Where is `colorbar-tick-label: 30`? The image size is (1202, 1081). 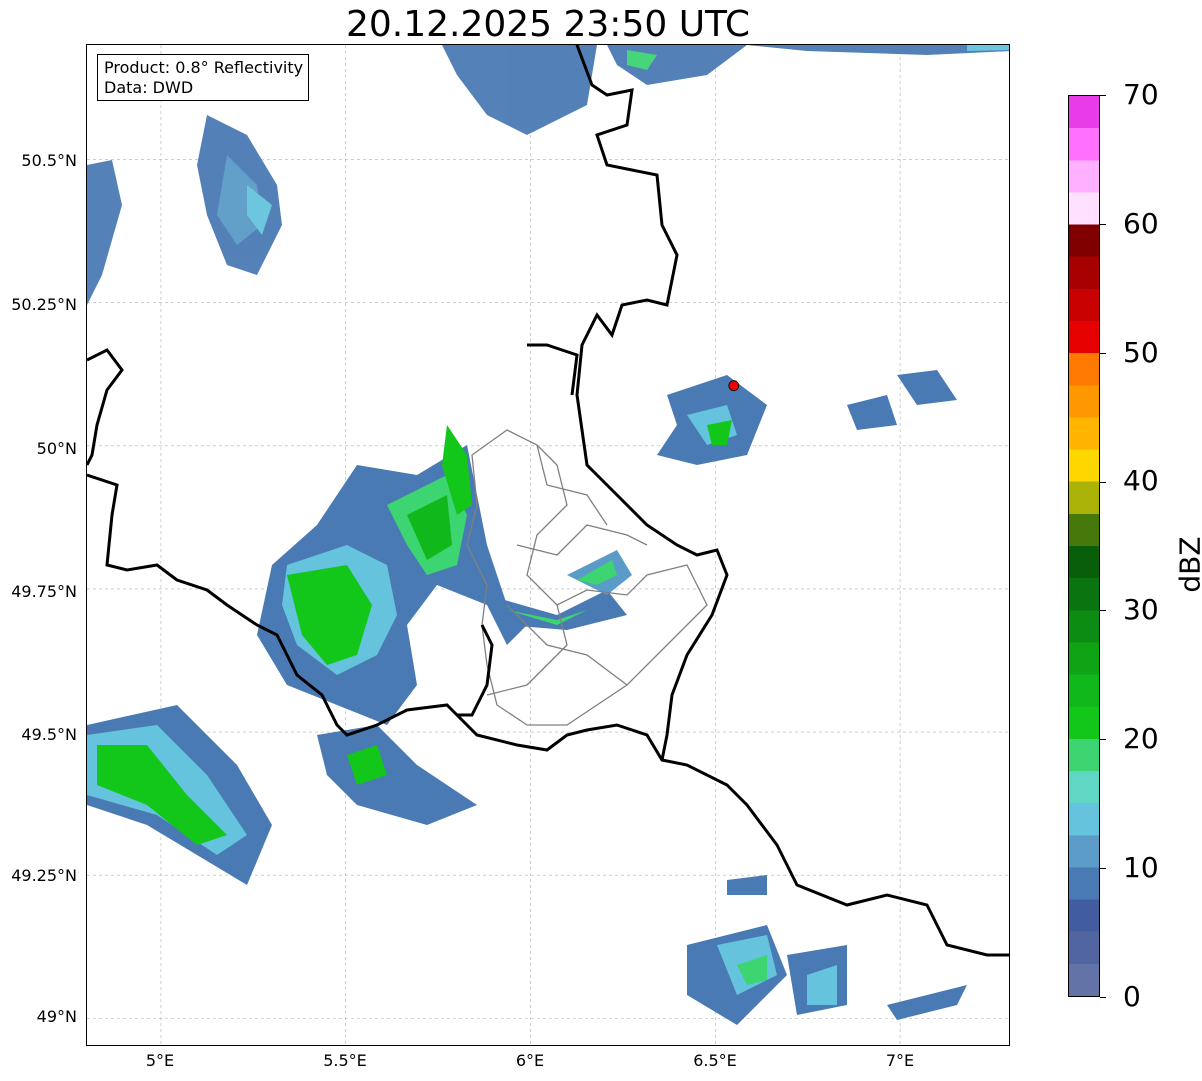
colorbar-tick-label: 30 is located at coordinates (1141, 609).